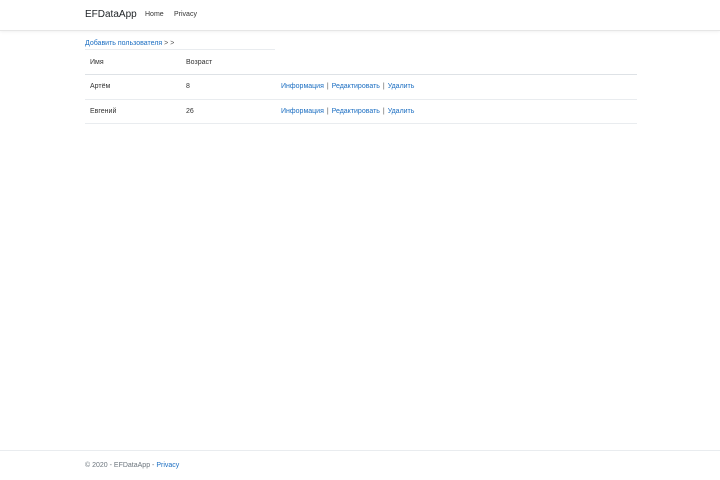  What do you see at coordinates (185, 14) in the screenshot?
I see `nav-privacy-link: Privacy` at bounding box center [185, 14].